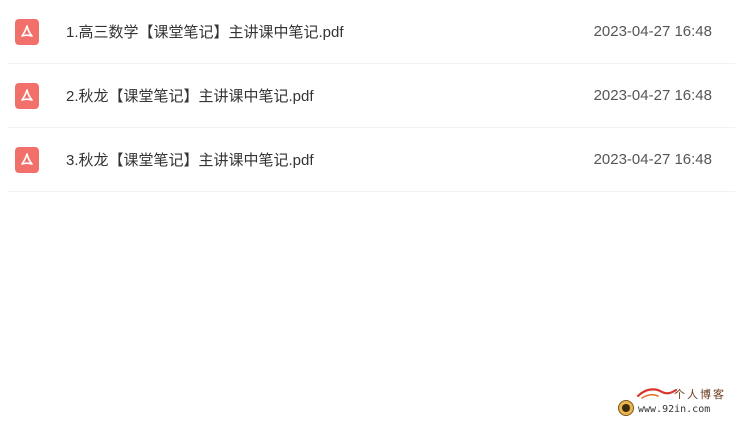  Describe the element at coordinates (626, 408) in the screenshot. I see `watermark-emblem-icon` at that location.